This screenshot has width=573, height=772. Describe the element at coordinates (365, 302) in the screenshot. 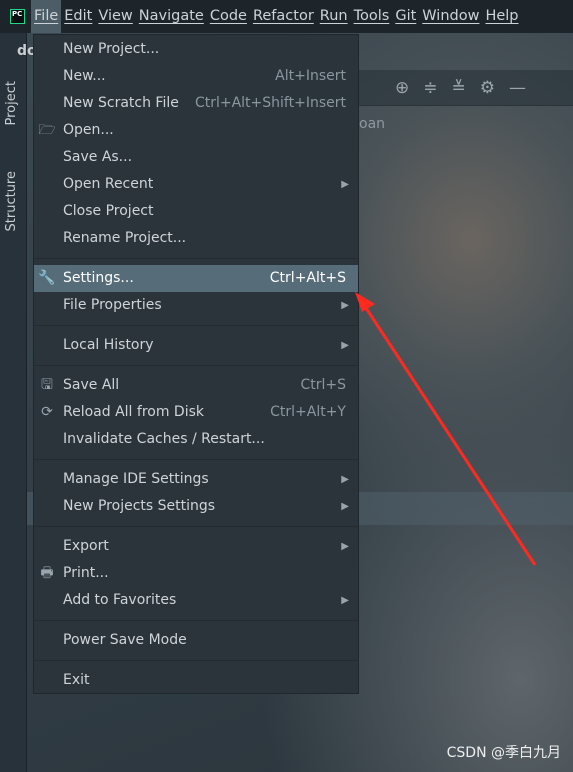

I see `arrow-head` at that location.